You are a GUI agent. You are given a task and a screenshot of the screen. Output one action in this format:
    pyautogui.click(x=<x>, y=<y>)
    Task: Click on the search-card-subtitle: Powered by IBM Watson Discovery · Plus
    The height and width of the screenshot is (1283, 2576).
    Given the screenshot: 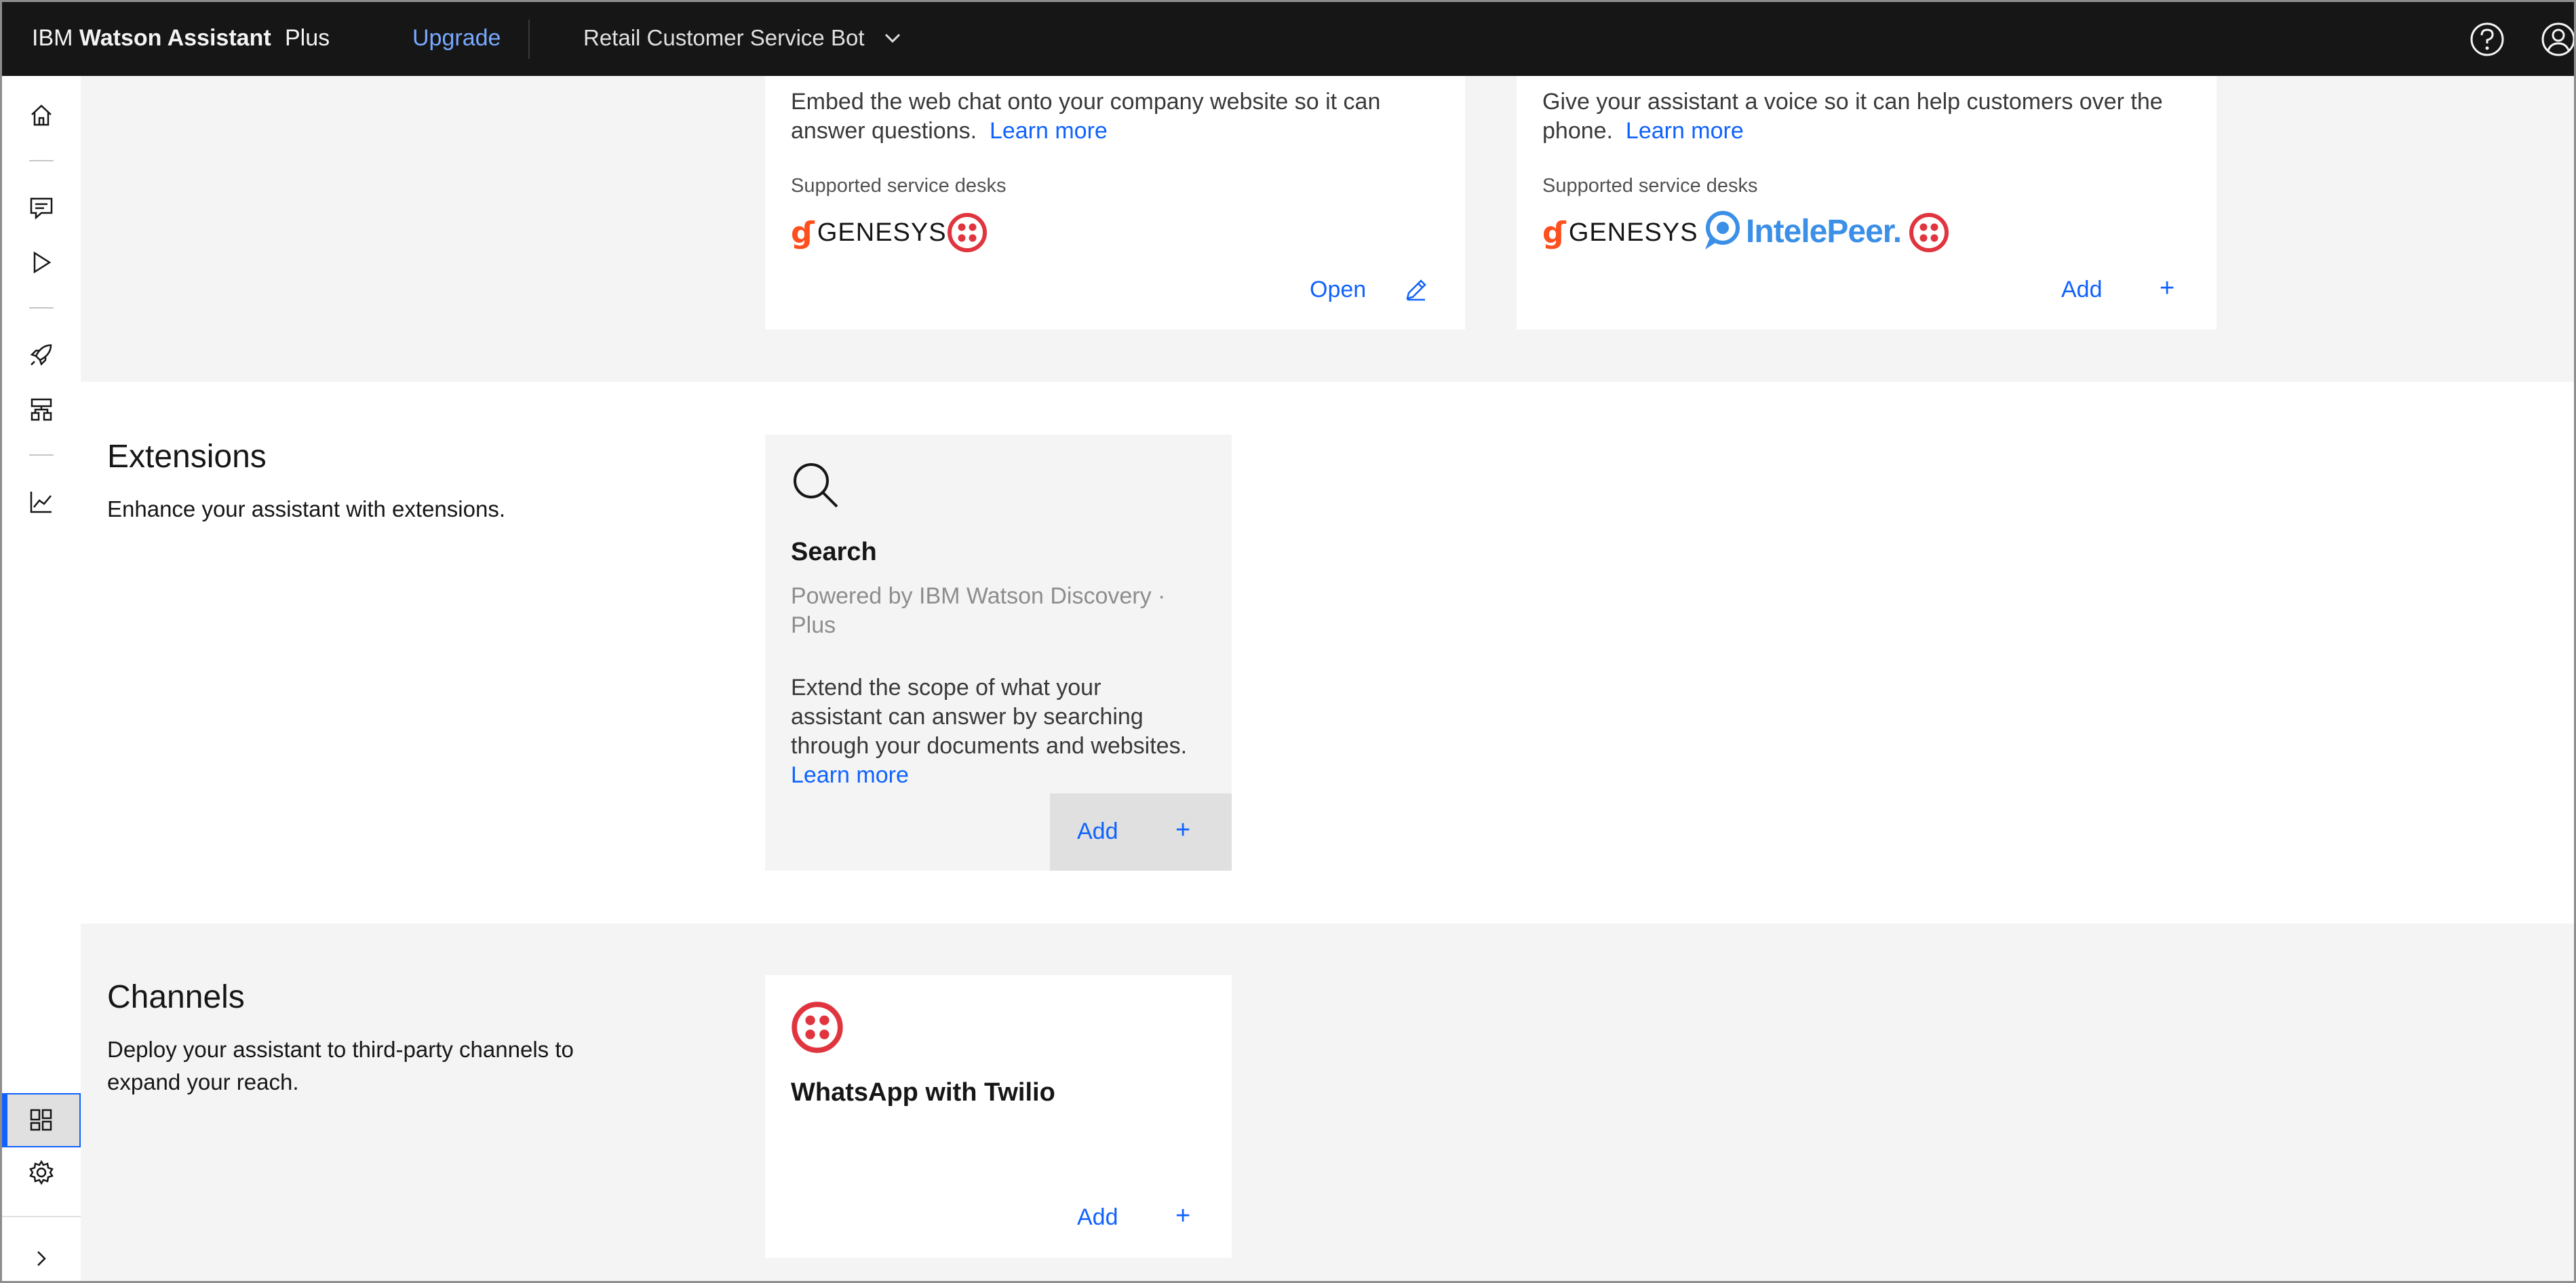 What is the action you would take?
    pyautogui.click(x=978, y=610)
    